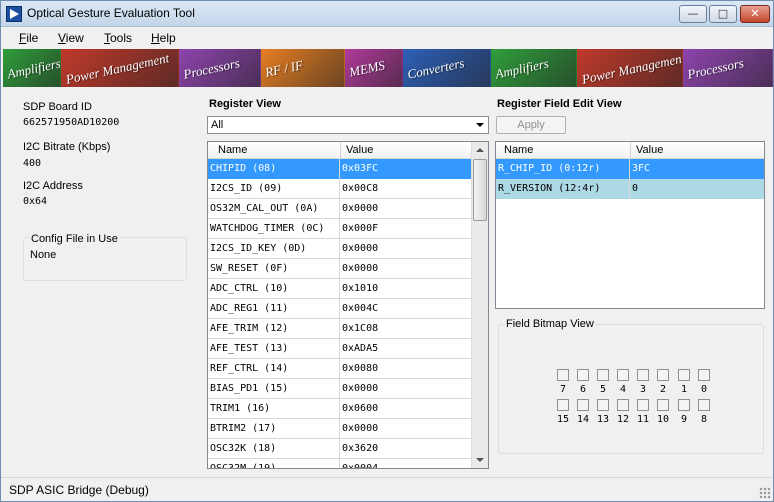 The height and width of the screenshot is (502, 774). What do you see at coordinates (274, 429) in the screenshot?
I see `register-name-cell: BTRIM2 (17)` at bounding box center [274, 429].